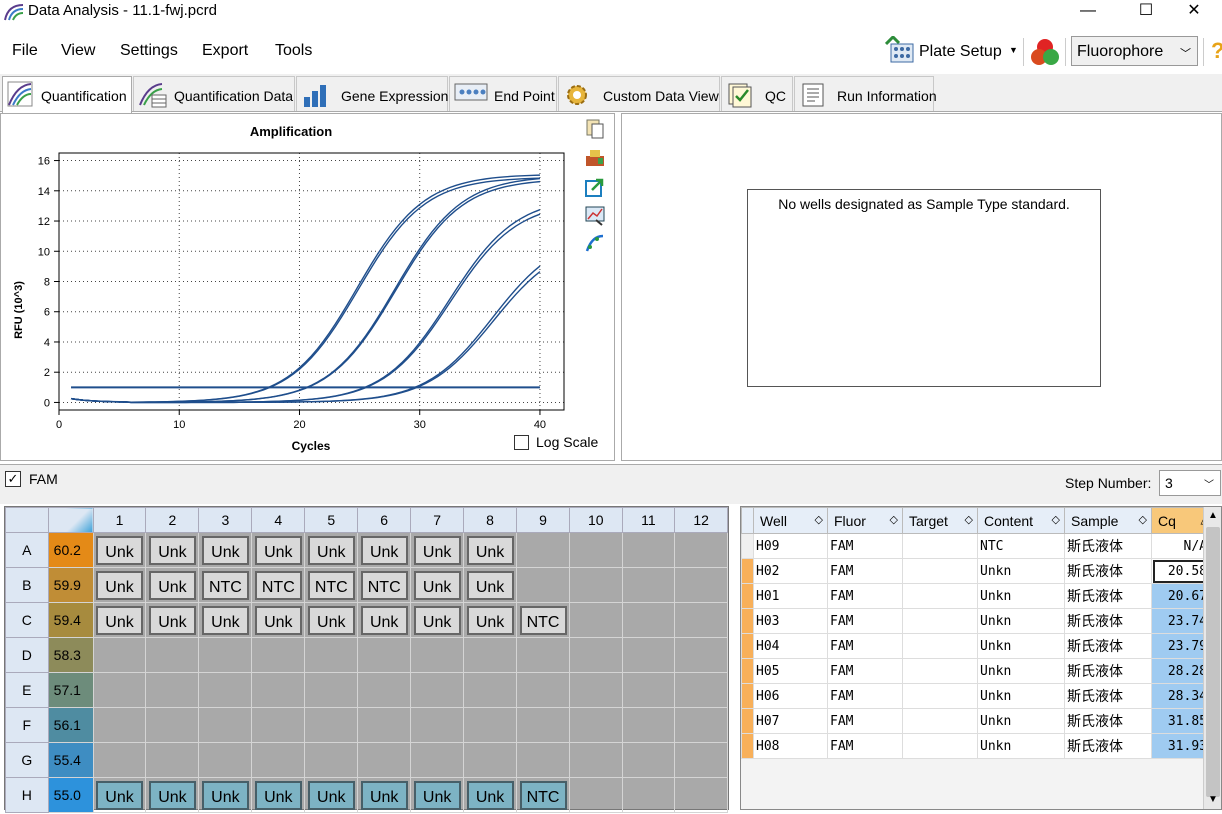  What do you see at coordinates (639, 93) in the screenshot?
I see `tab-custom-data-view: Custom Data View` at bounding box center [639, 93].